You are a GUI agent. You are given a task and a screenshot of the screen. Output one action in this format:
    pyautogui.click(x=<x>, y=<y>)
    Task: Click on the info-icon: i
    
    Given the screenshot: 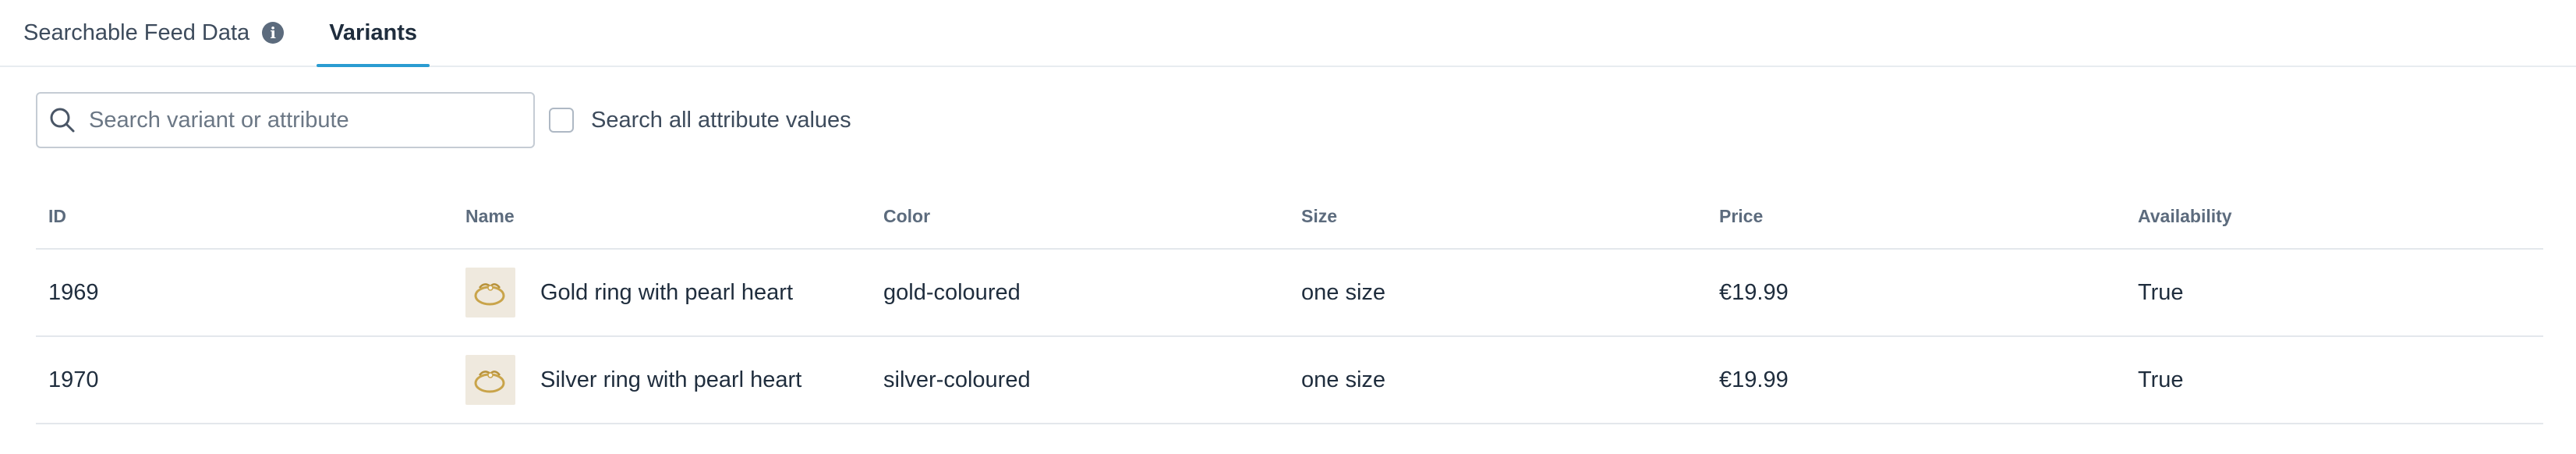 What is the action you would take?
    pyautogui.click(x=273, y=33)
    